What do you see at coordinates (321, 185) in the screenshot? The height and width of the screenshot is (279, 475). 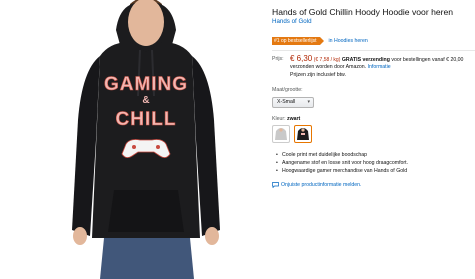 I see `report-info-text: Onjuiste productinformatie melden.` at bounding box center [321, 185].